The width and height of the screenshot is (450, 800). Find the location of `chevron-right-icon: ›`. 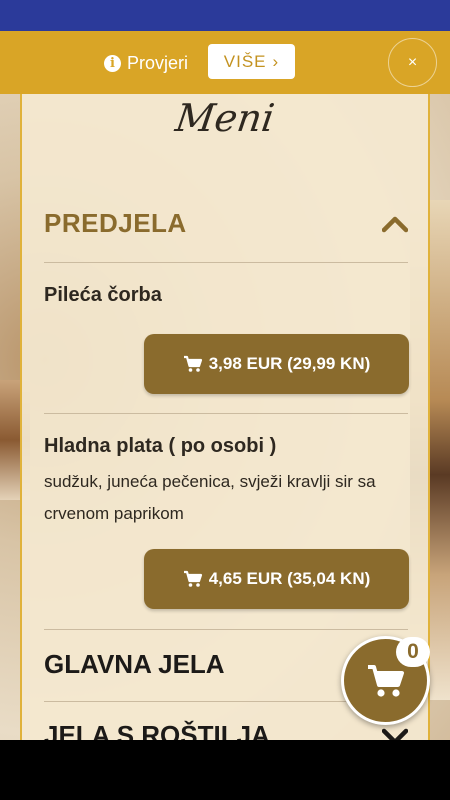

chevron-right-icon: › is located at coordinates (276, 61).